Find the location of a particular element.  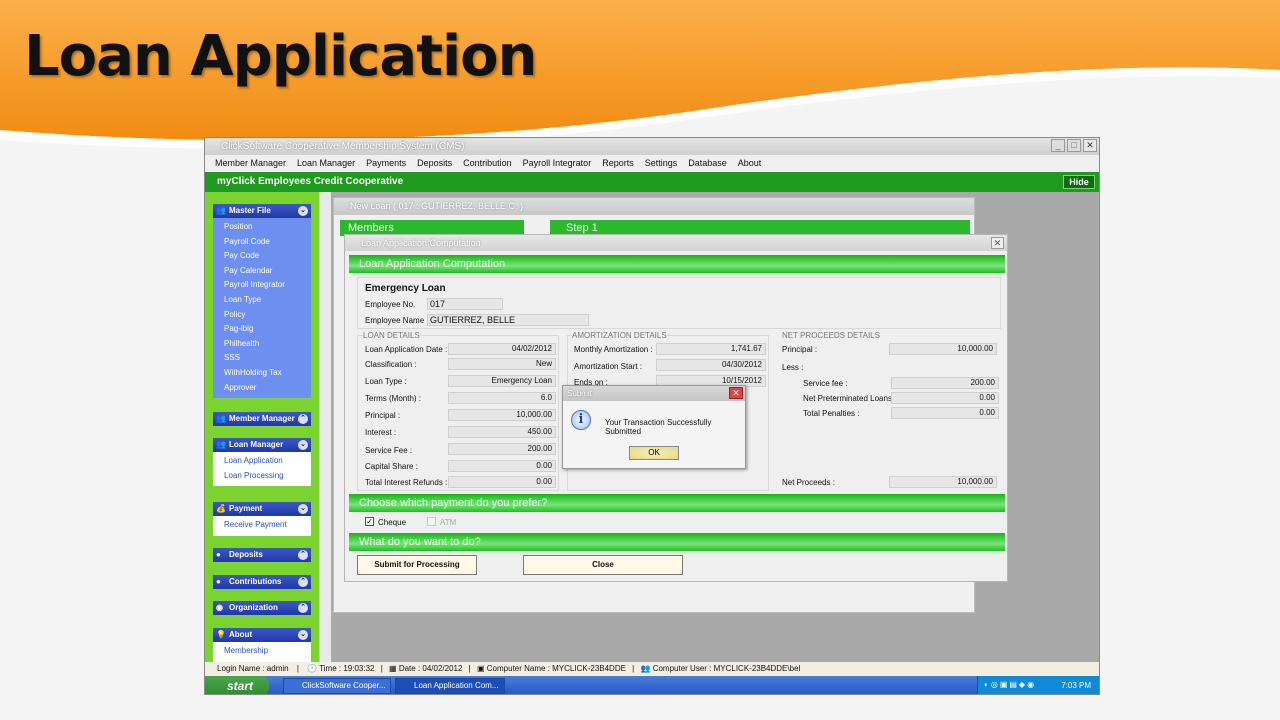

computer-icon: ▣ is located at coordinates (480, 668).